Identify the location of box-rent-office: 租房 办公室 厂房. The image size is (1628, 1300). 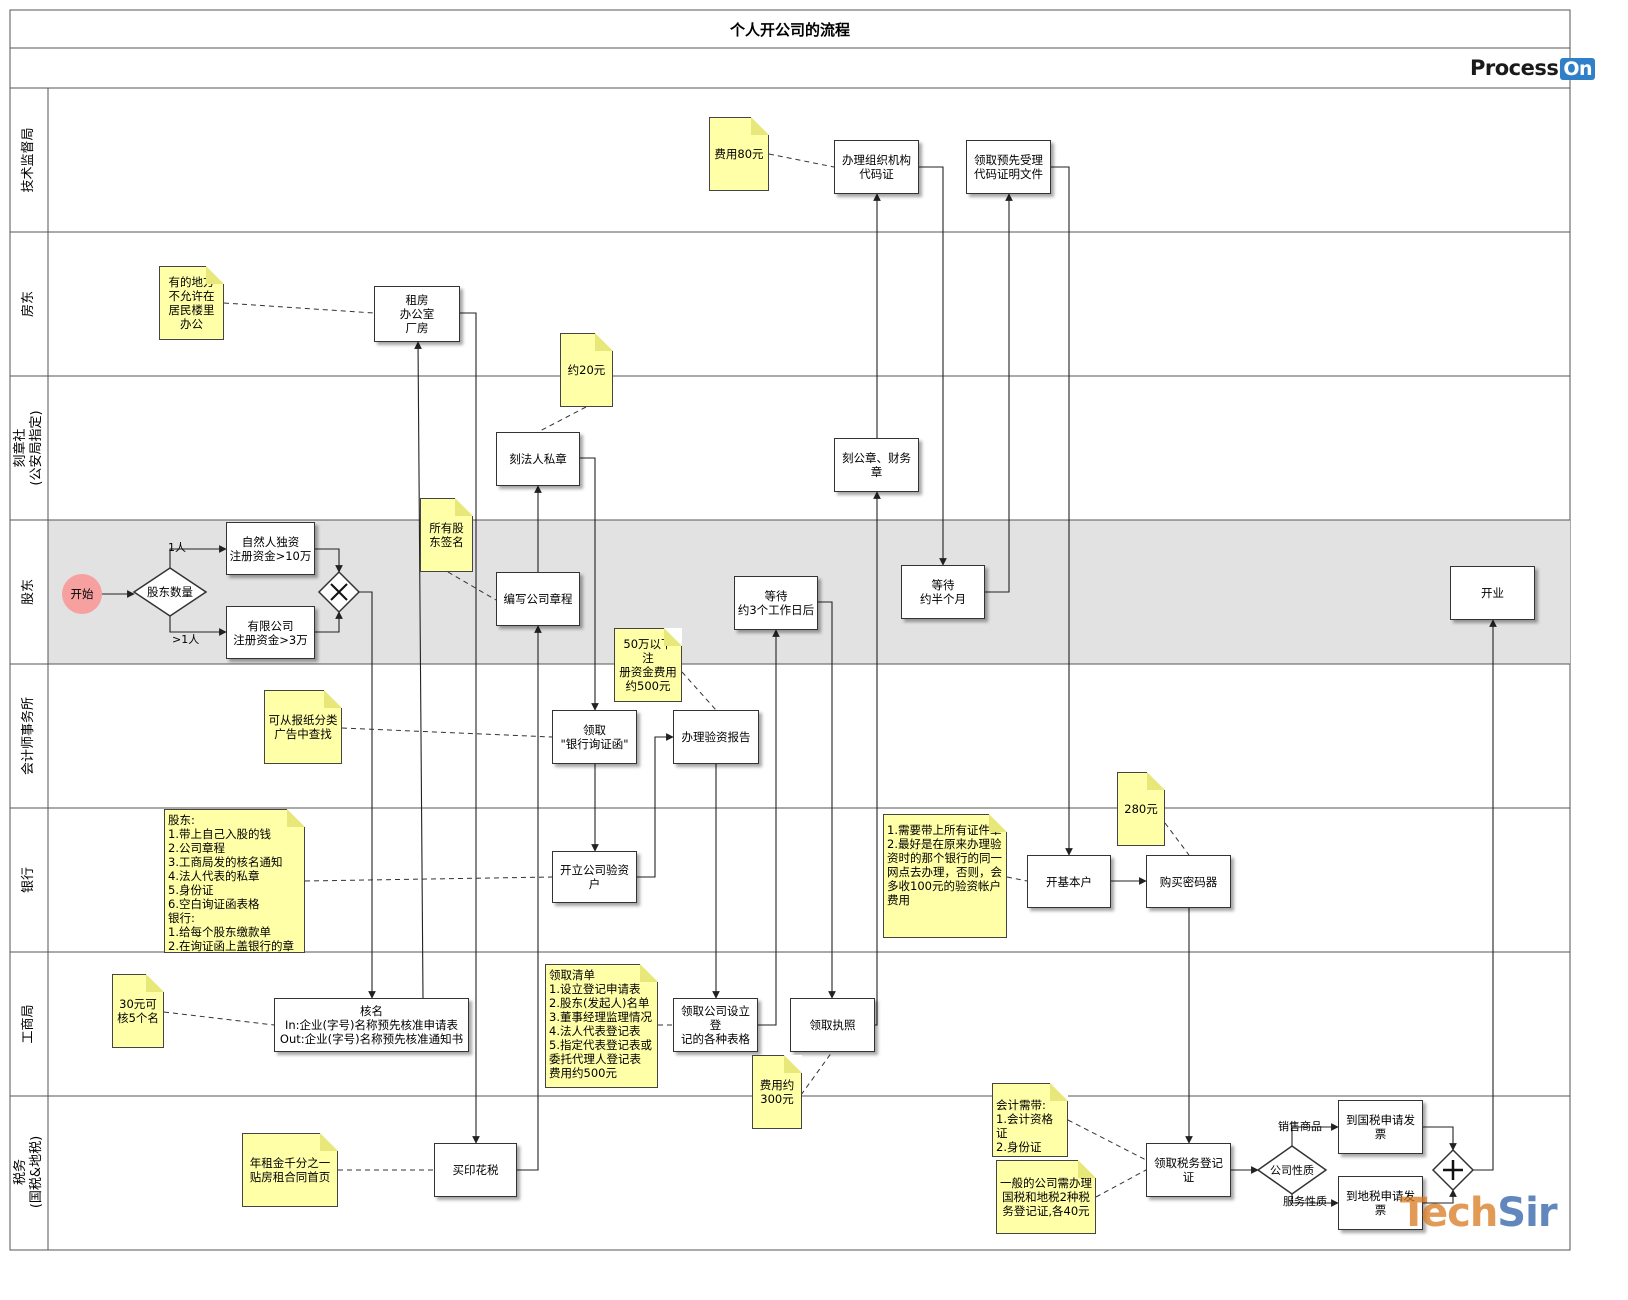
(417, 314).